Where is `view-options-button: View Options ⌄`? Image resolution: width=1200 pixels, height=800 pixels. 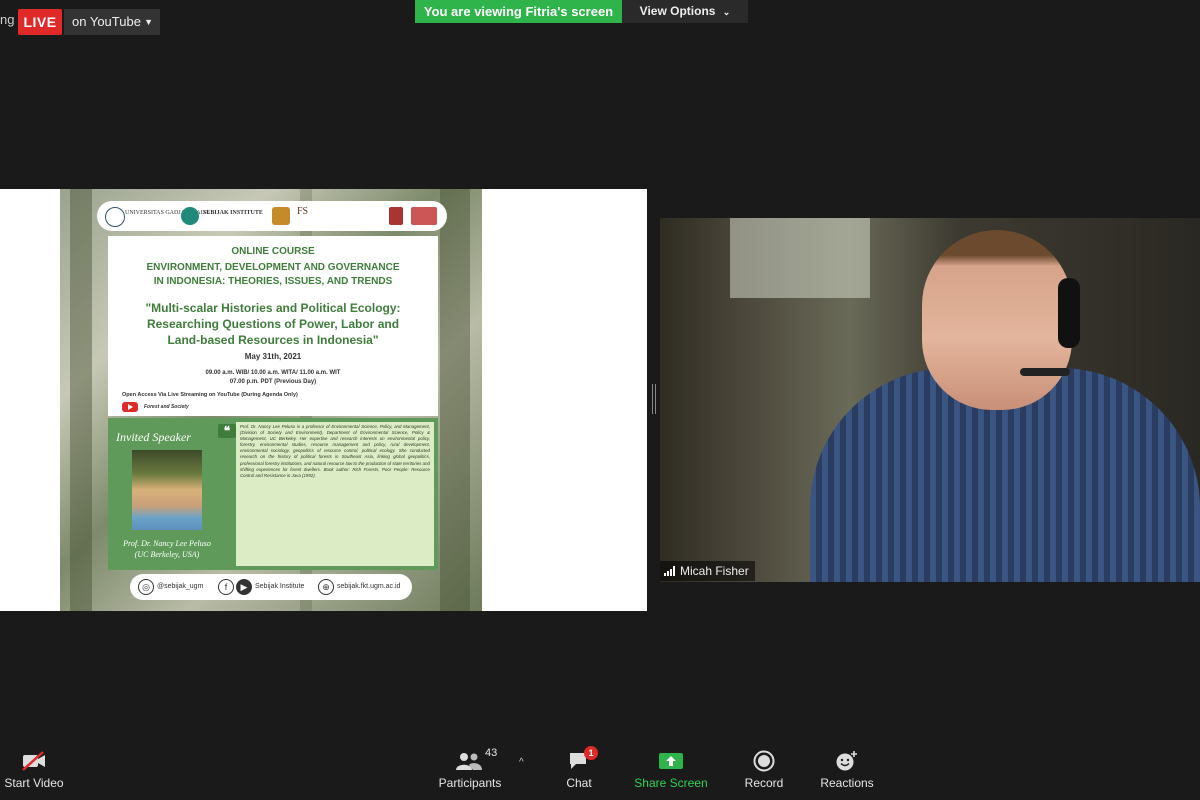 view-options-button: View Options ⌄ is located at coordinates (685, 11).